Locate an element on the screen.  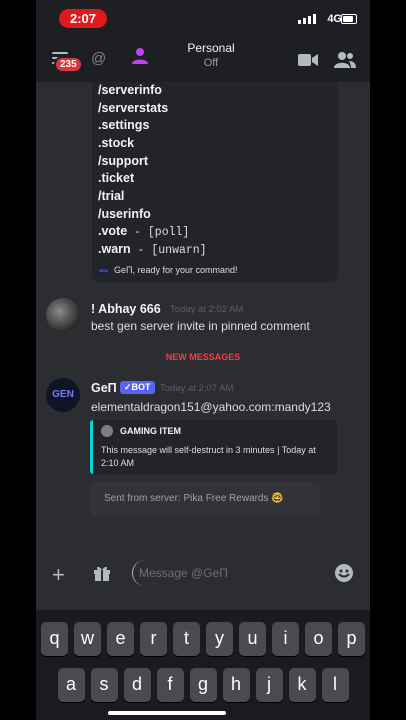
keyboard-row-2: a s d f g h j k l is located at coordinates (203, 685).